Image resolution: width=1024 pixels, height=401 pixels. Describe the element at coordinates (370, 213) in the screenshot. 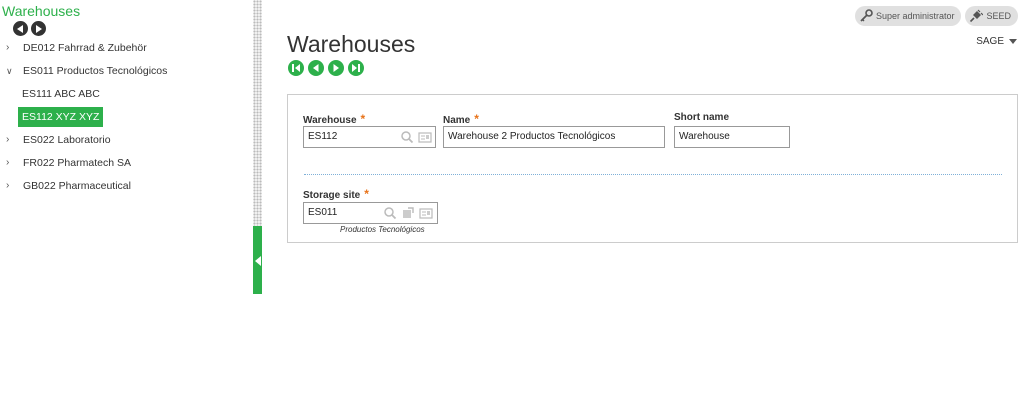

I see `storage-site-input: ES011` at that location.